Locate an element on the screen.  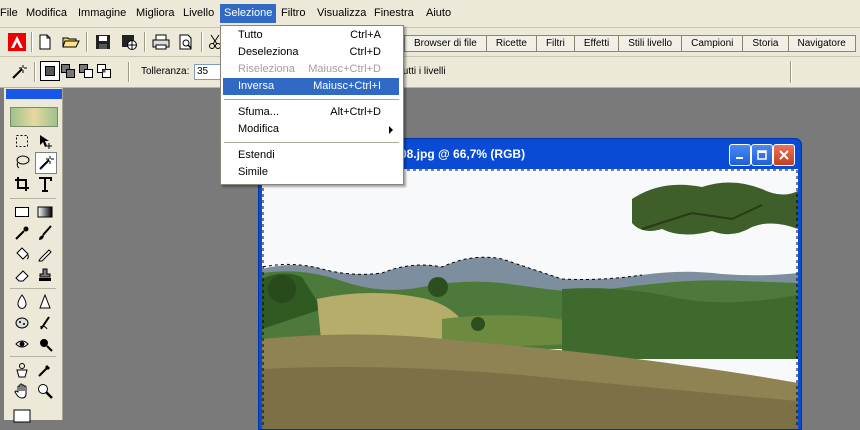
menu-item-modifica: Modifica is located at coordinates (311, 129).